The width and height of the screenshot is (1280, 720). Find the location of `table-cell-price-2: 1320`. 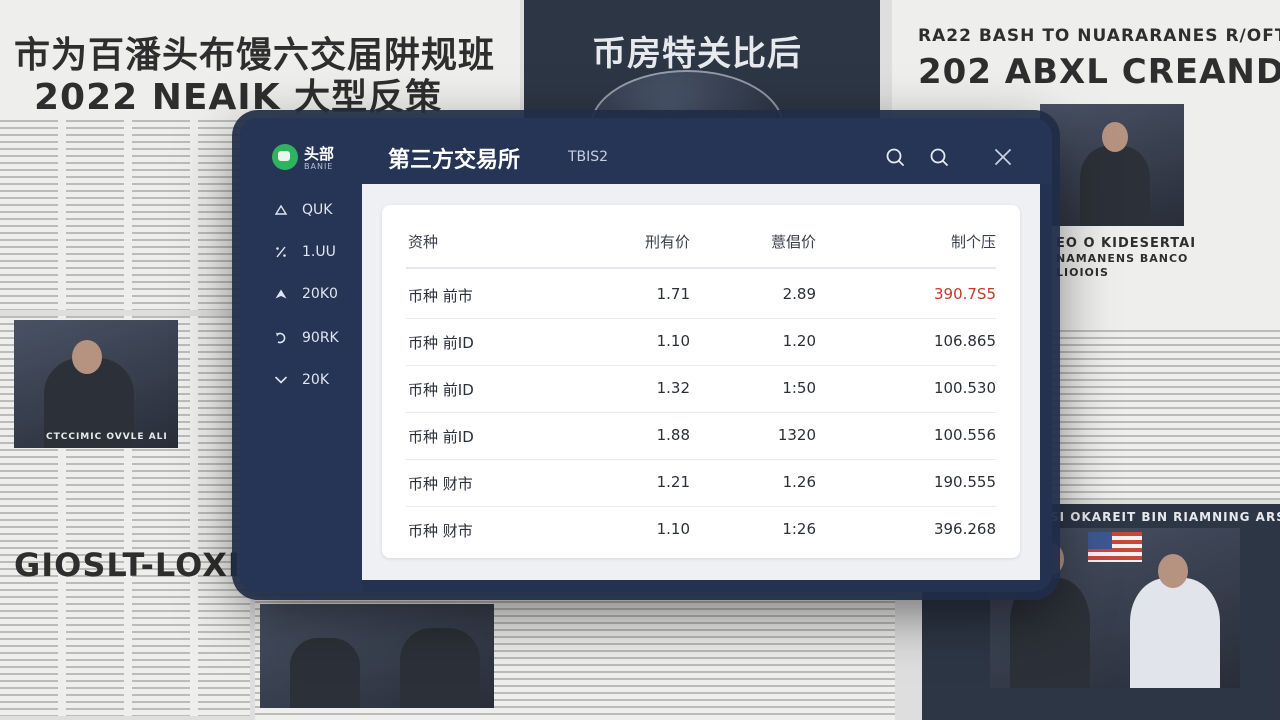

table-cell-price-2: 1320 is located at coordinates (796, 435).